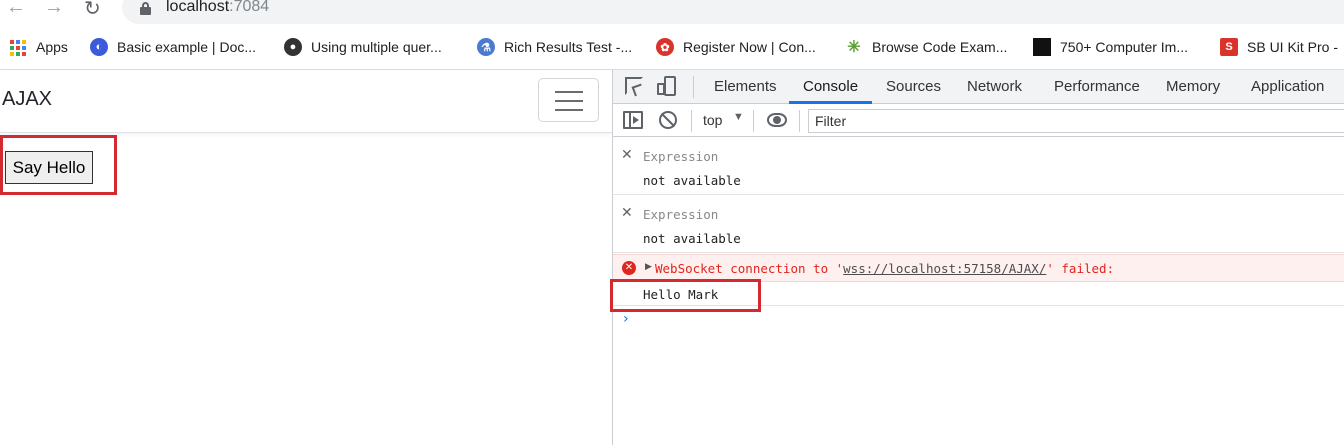 This screenshot has width=1344, height=445. Describe the element at coordinates (777, 120) in the screenshot. I see `live-expression-eye-icon` at that location.